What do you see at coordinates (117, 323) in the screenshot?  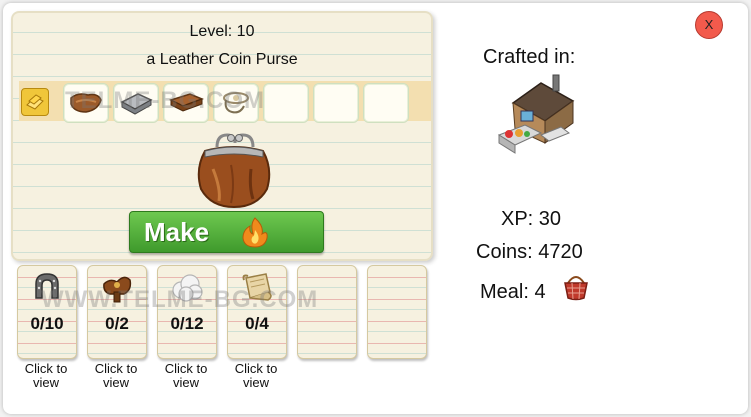 I see `requirement-count: 0/2` at bounding box center [117, 323].